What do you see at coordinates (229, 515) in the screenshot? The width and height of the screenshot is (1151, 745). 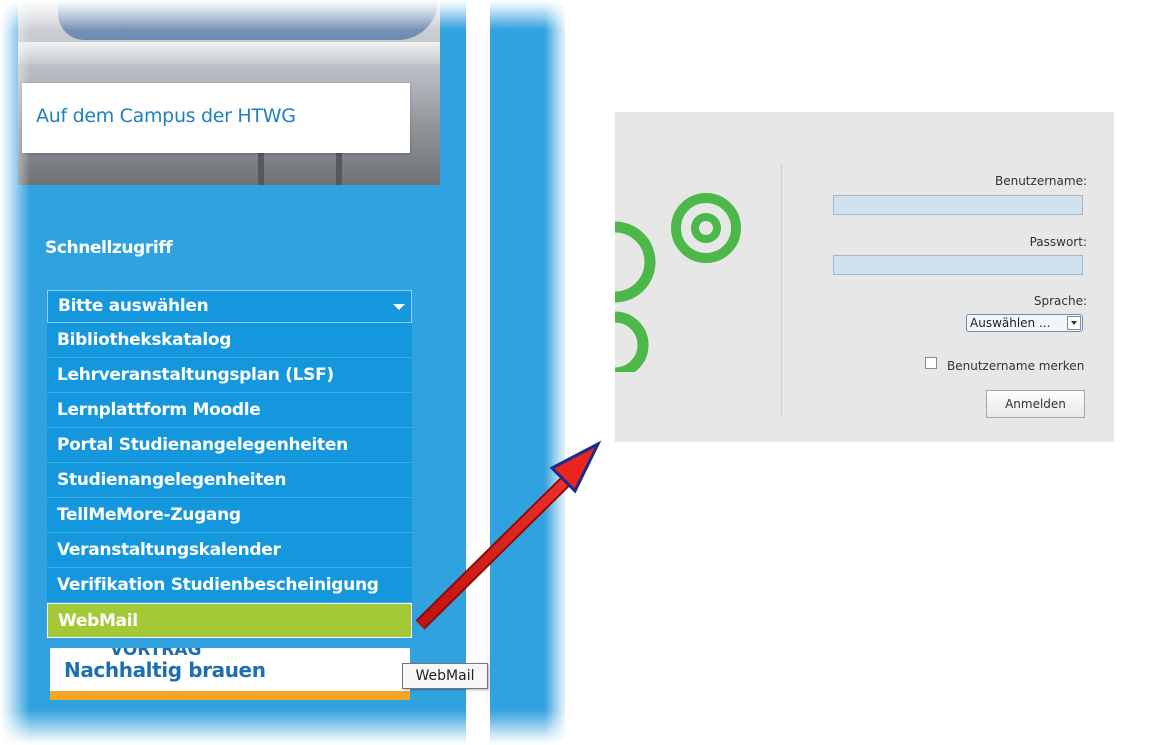 I see `dropdown-option: TellMeMore-Zugang` at bounding box center [229, 515].